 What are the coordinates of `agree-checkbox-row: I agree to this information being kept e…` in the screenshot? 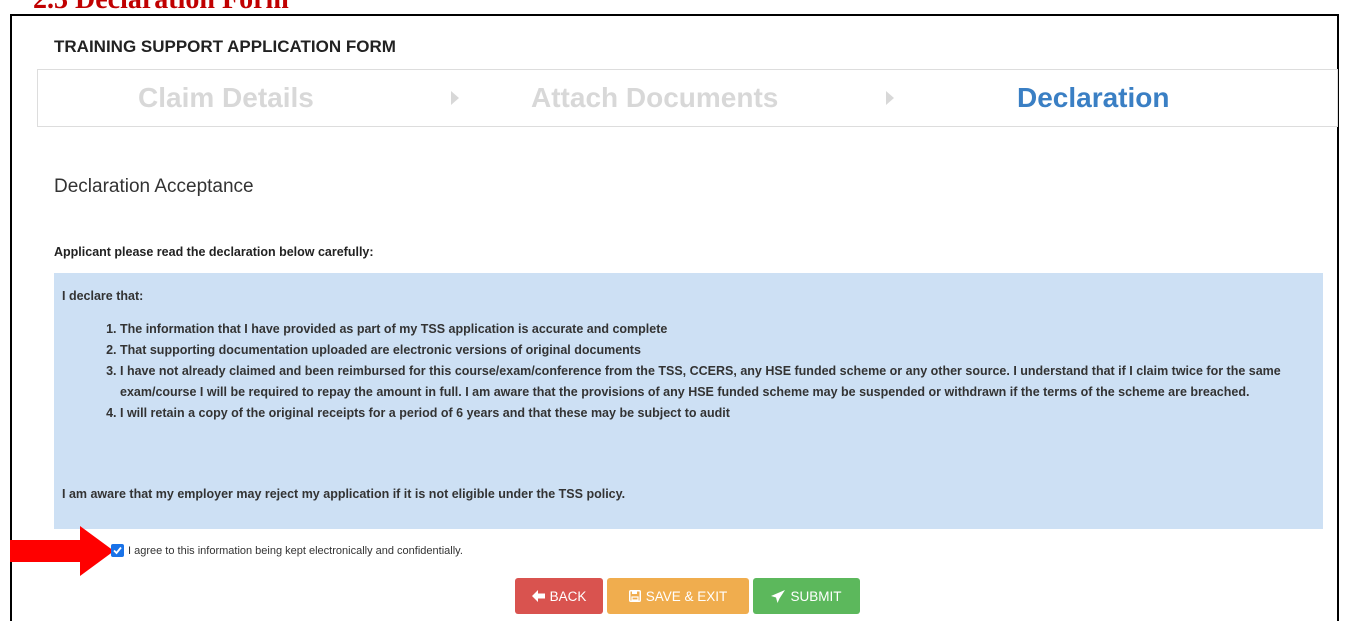 It's located at (287, 550).